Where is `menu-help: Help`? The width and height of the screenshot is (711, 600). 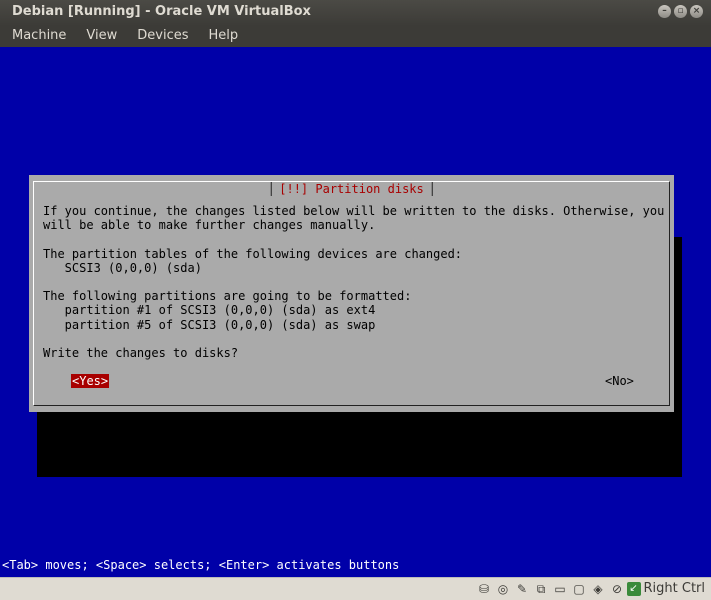
menu-help: Help is located at coordinates (222, 36).